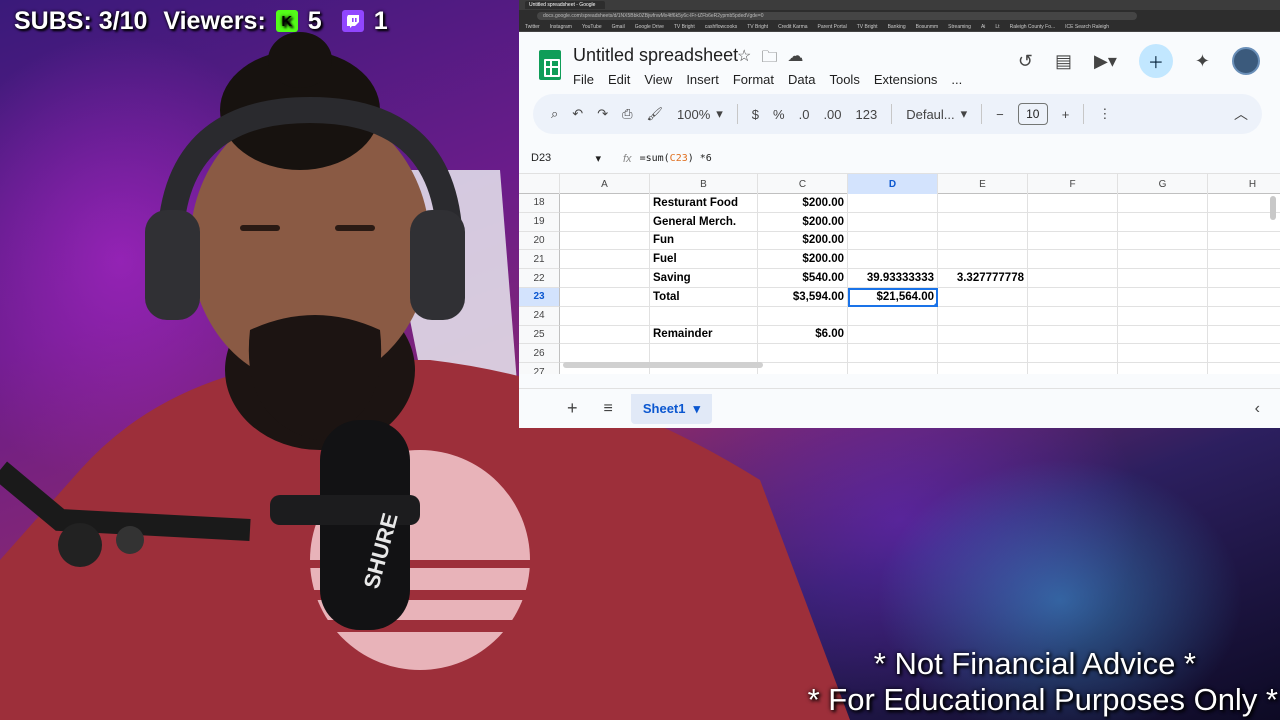 This screenshot has width=1280, height=720. I want to click on more-options-icon: ⋮, so click(1104, 114).